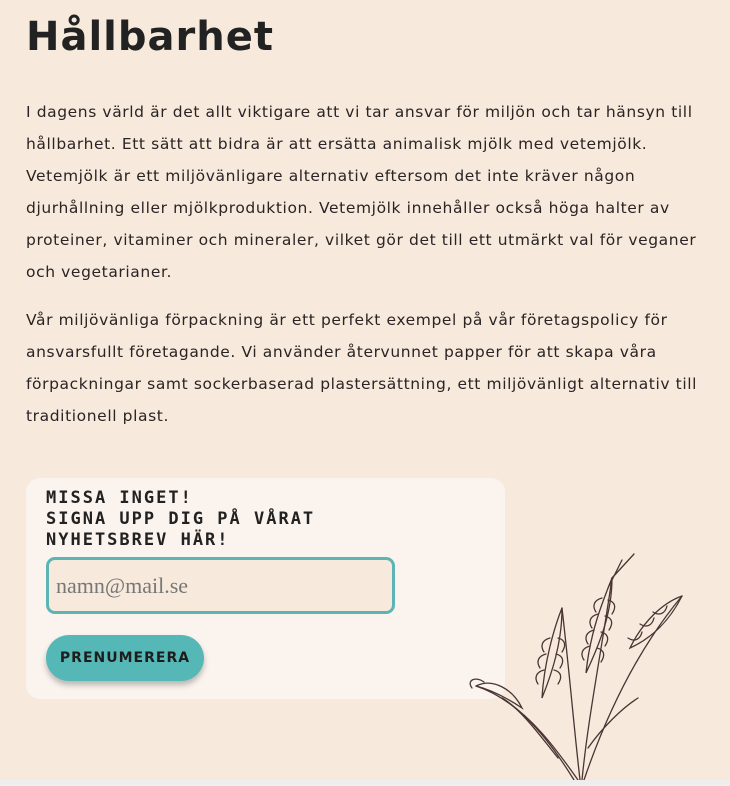 This screenshot has width=730, height=786. I want to click on newsletter-heading-line: MISSA INGET!, so click(119, 498).